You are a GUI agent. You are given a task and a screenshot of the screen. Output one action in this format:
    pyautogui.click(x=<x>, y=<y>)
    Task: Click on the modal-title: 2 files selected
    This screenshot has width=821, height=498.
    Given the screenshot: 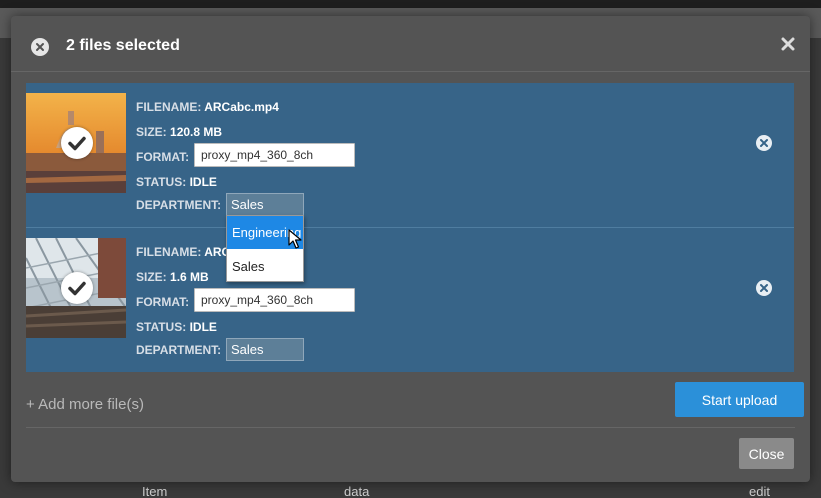 What is the action you would take?
    pyautogui.click(x=123, y=45)
    